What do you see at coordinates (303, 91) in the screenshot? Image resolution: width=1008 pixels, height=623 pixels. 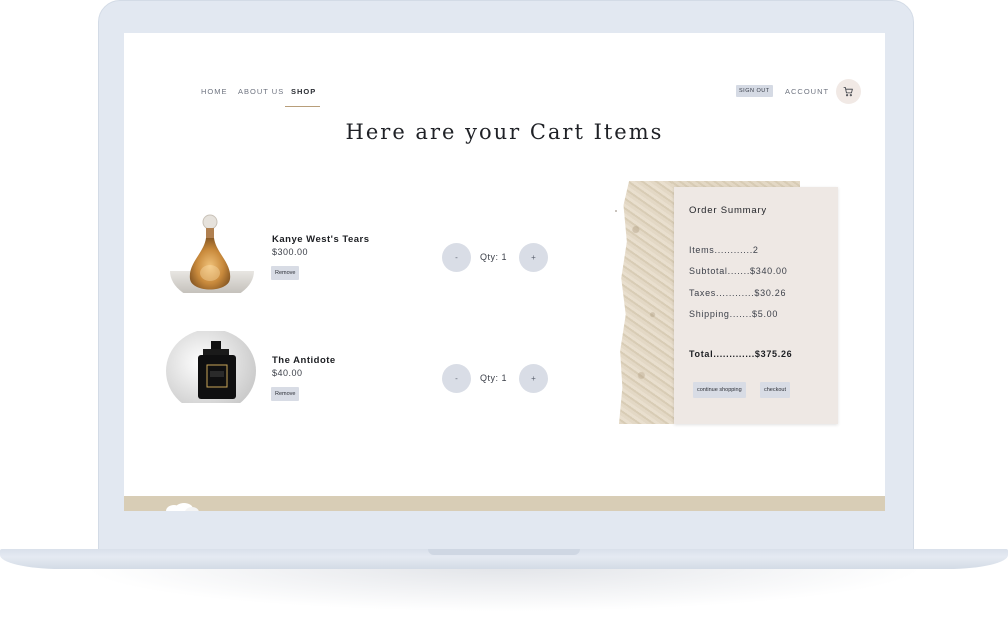 I see `nav-shop-link: SHOP` at bounding box center [303, 91].